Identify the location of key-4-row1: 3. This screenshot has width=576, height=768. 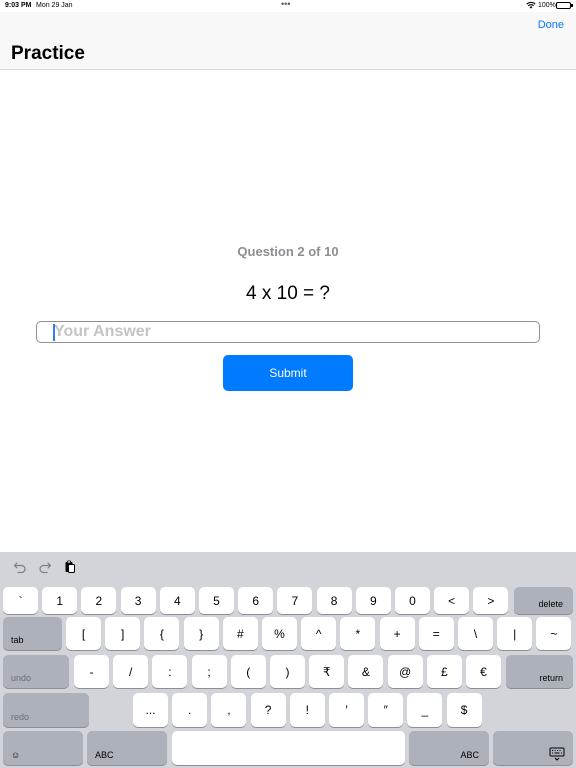
(138, 600).